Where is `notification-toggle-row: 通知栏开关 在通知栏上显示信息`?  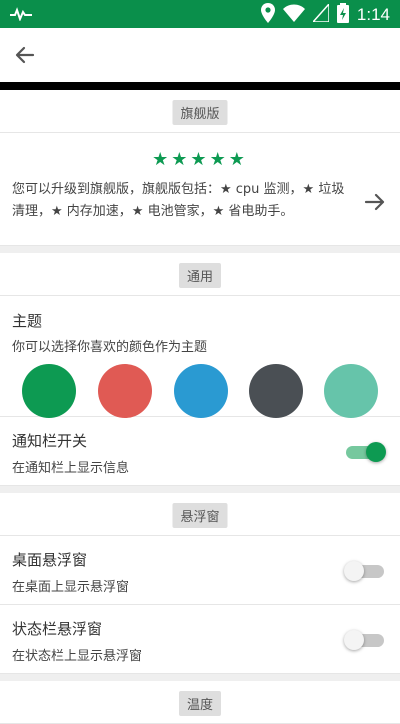 notification-toggle-row: 通知栏开关 在通知栏上显示信息 is located at coordinates (200, 451).